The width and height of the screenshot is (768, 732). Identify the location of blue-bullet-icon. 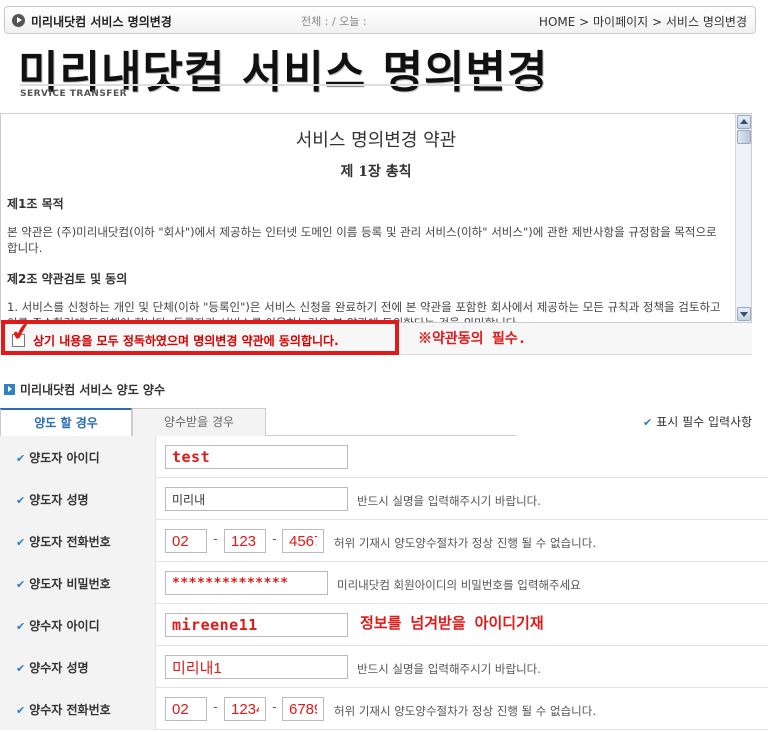
(9, 389).